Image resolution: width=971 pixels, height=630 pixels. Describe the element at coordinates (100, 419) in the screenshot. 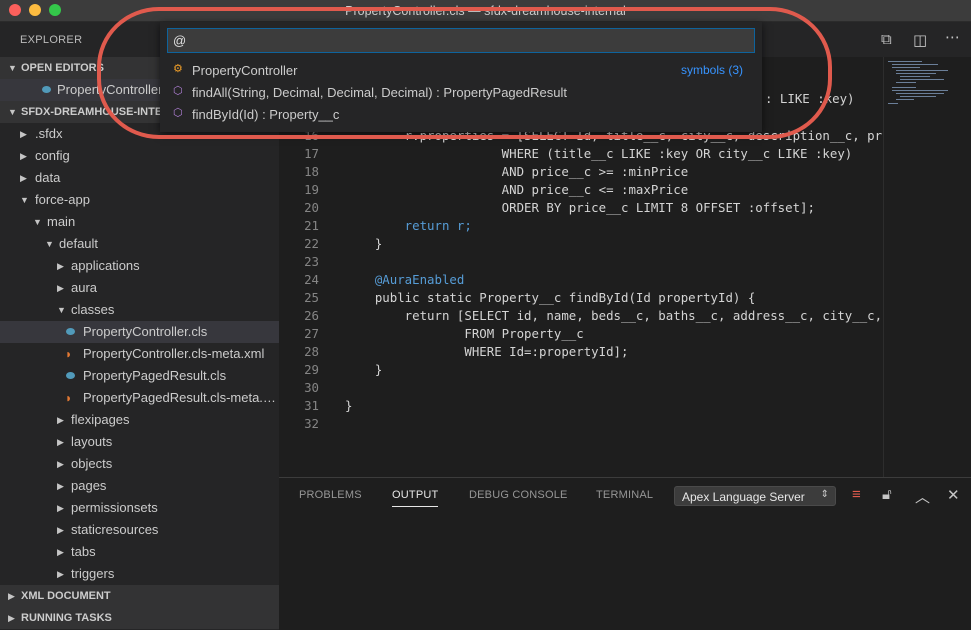

I see `tree-label: flexipages` at that location.